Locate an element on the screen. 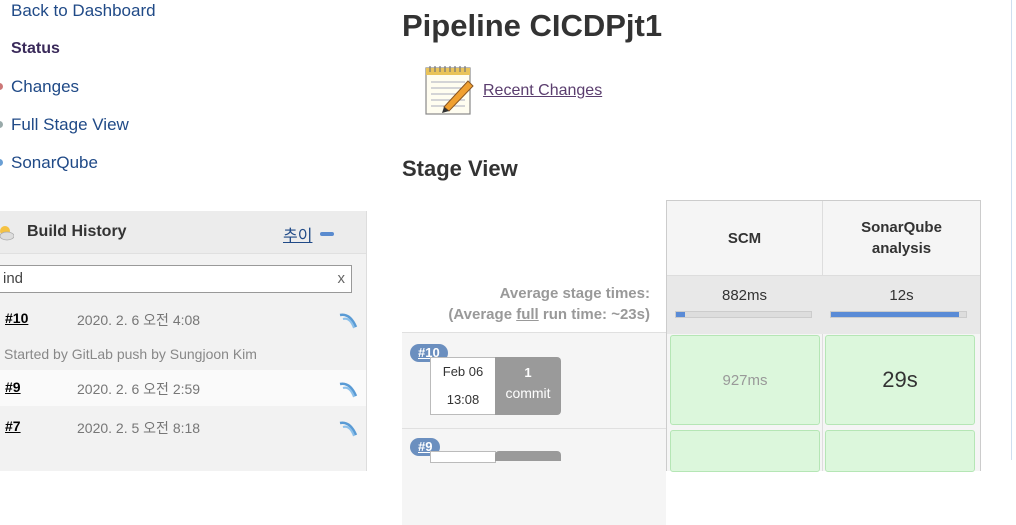 Image resolution: width=1016 pixels, height=525 pixels. notepad-icon is located at coordinates (449, 90).